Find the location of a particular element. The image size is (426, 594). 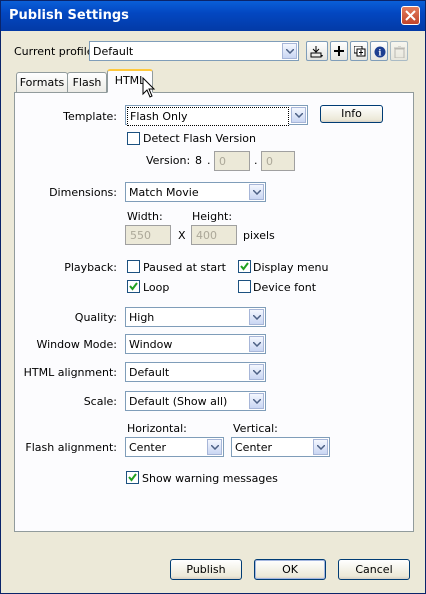

publish-button: Publish is located at coordinates (206, 569).